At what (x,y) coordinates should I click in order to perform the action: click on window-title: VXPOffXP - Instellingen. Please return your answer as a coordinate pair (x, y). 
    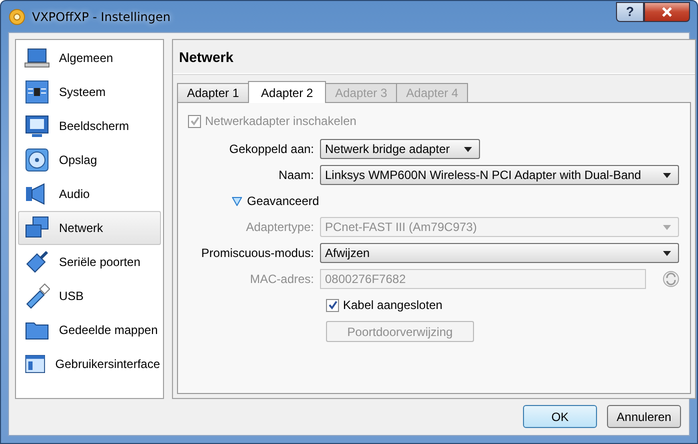
    Looking at the image, I should click on (101, 17).